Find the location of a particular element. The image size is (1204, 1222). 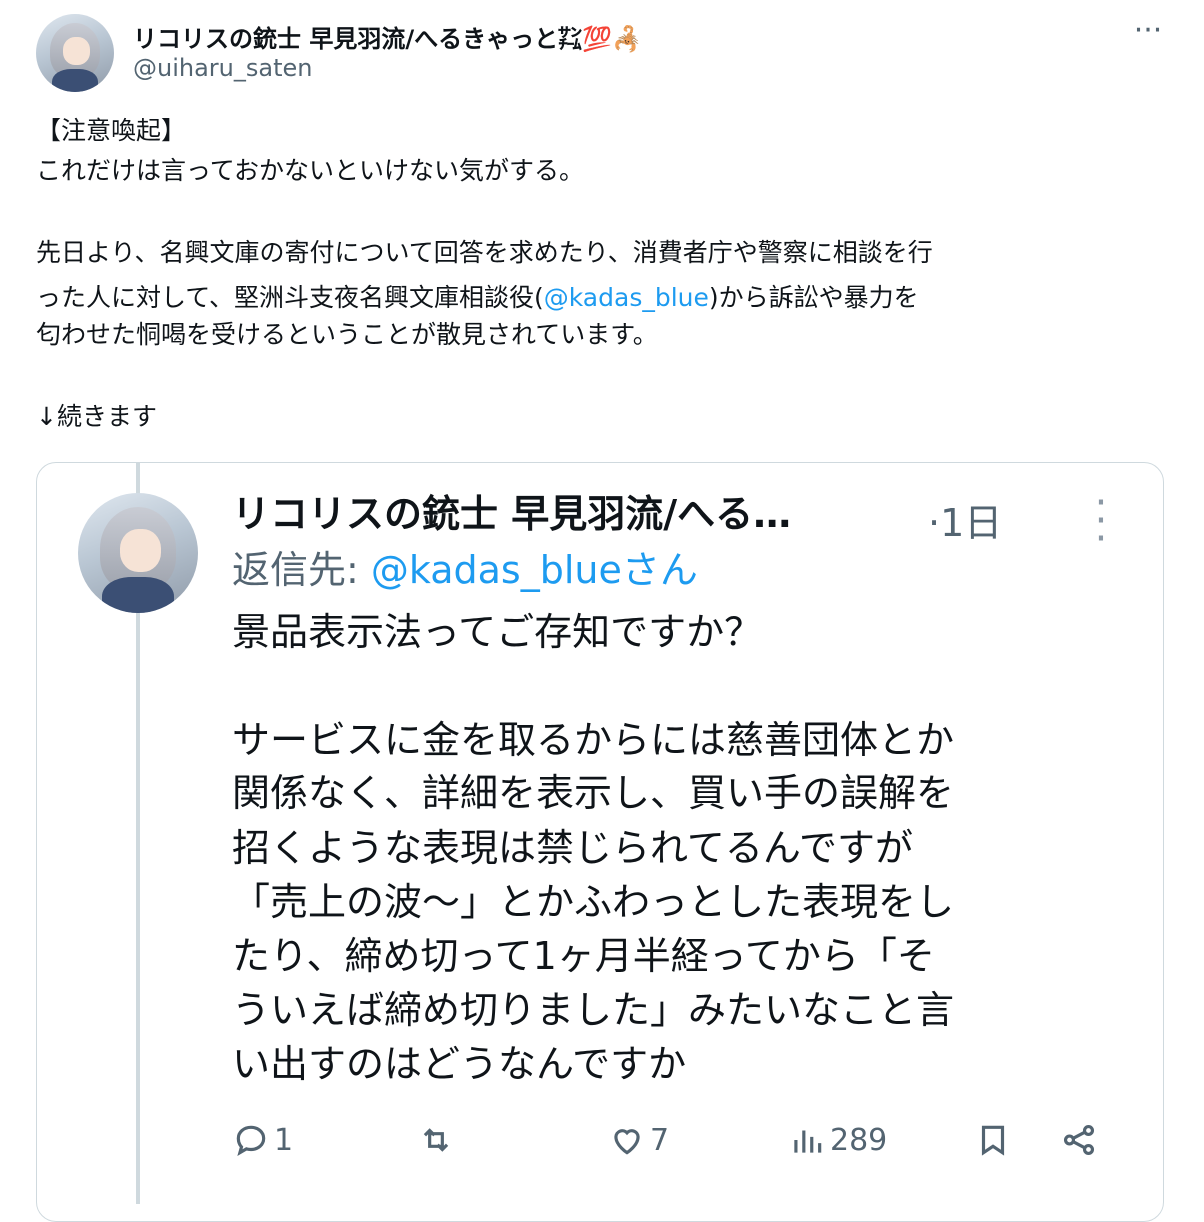

like-icon is located at coordinates (627, 1142).